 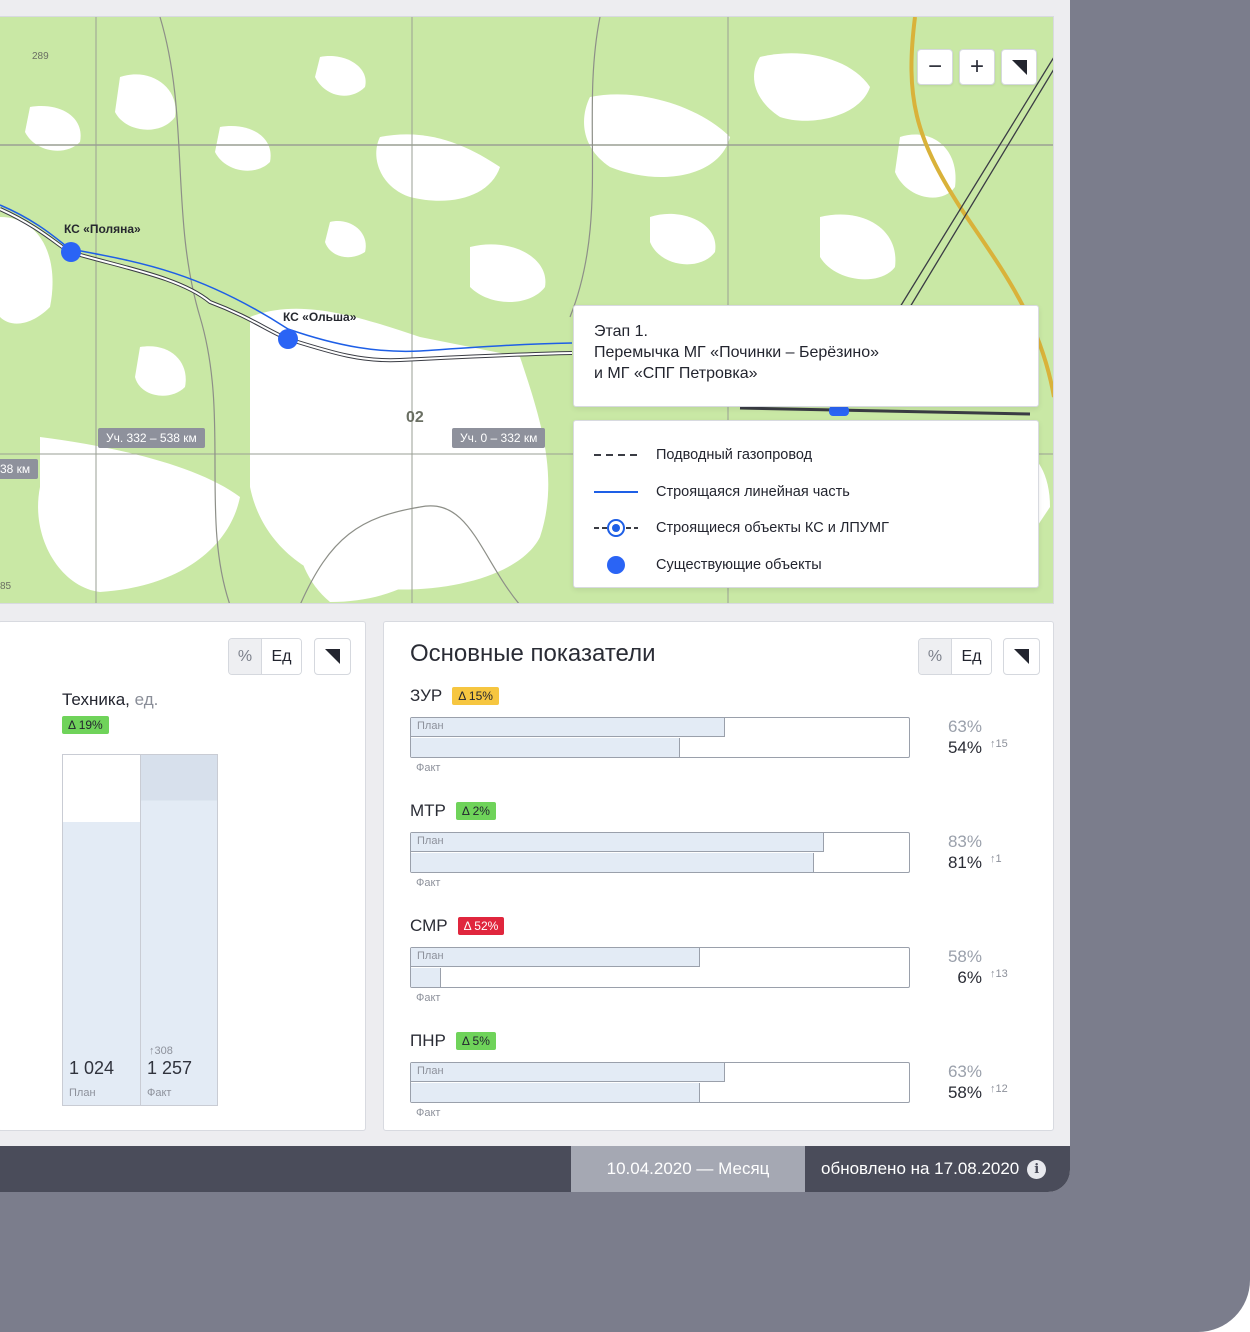 What do you see at coordinates (753, 491) in the screenshot?
I see `legend-label: Строящаяся линейная часть` at bounding box center [753, 491].